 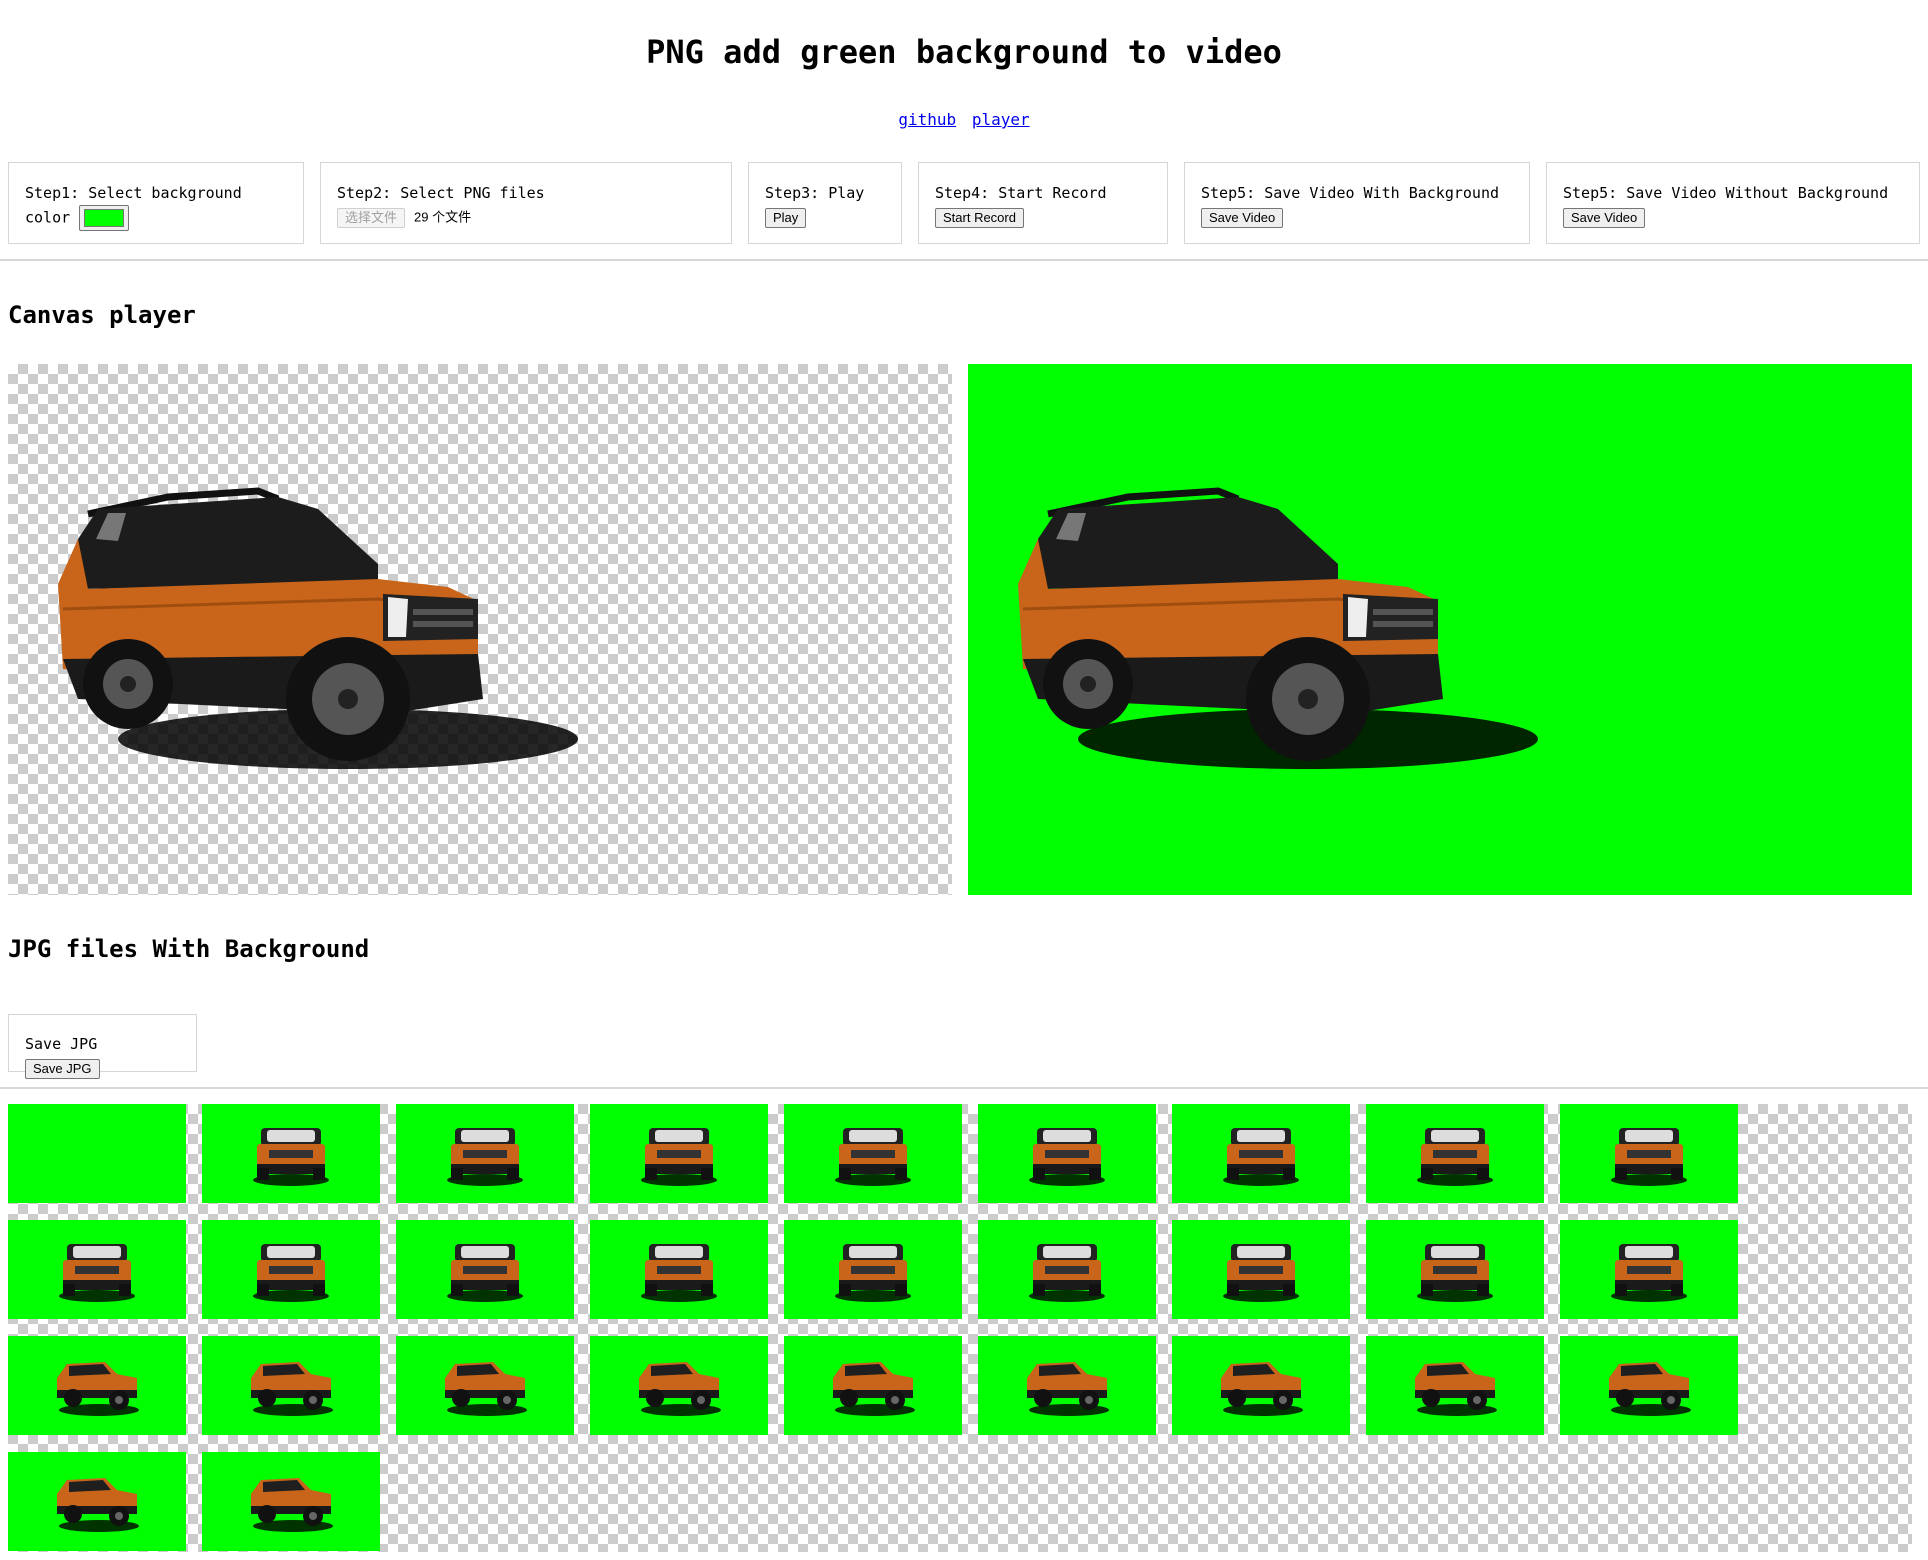 I want to click on step3-label: Step3: Play, so click(x=815, y=193).